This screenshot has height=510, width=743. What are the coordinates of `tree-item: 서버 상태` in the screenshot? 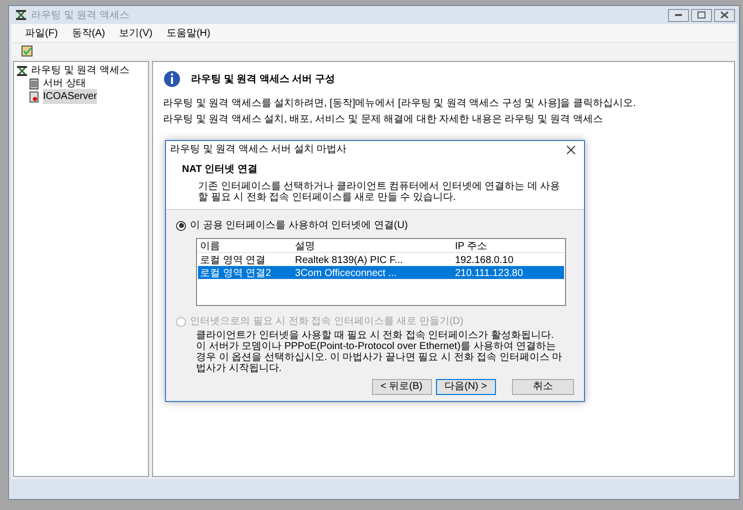 It's located at (64, 83).